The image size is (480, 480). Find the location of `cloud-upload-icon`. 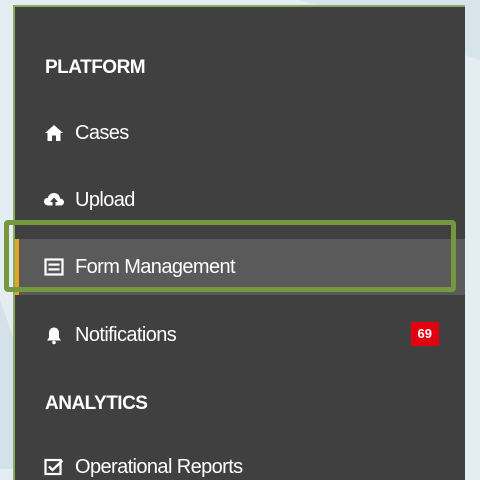

cloud-upload-icon is located at coordinates (54, 200).